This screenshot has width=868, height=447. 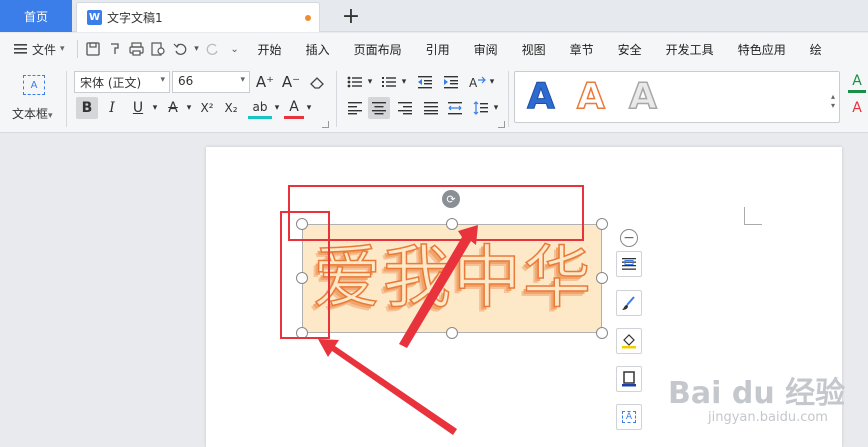 I want to click on textbox-button: A 文本框▾, so click(x=35, y=99).